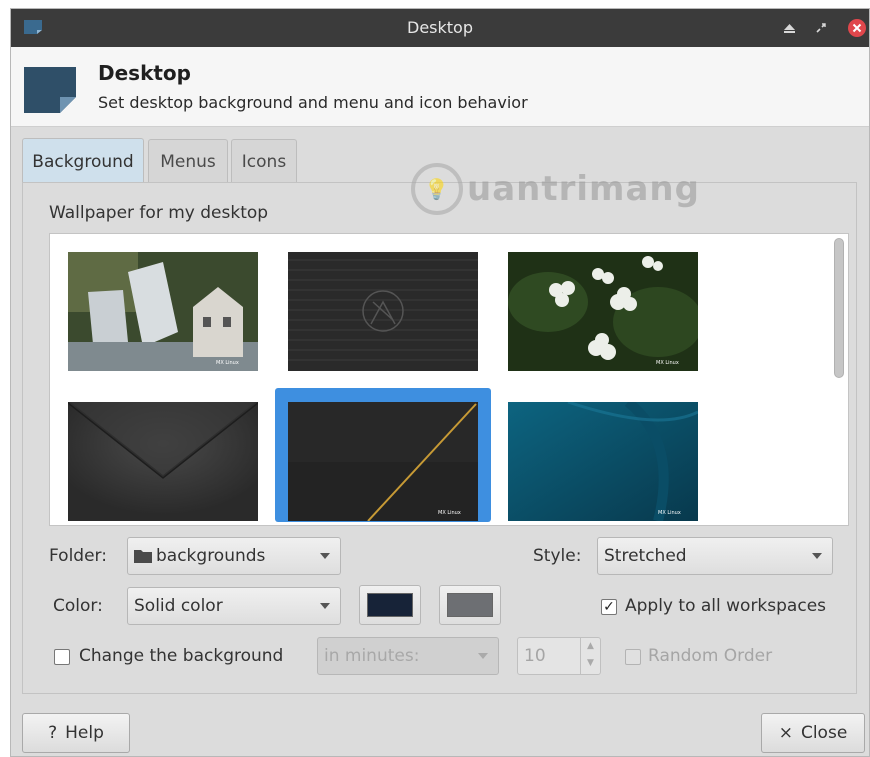 This screenshot has height=757, width=870. I want to click on primary-color-swatch, so click(390, 605).